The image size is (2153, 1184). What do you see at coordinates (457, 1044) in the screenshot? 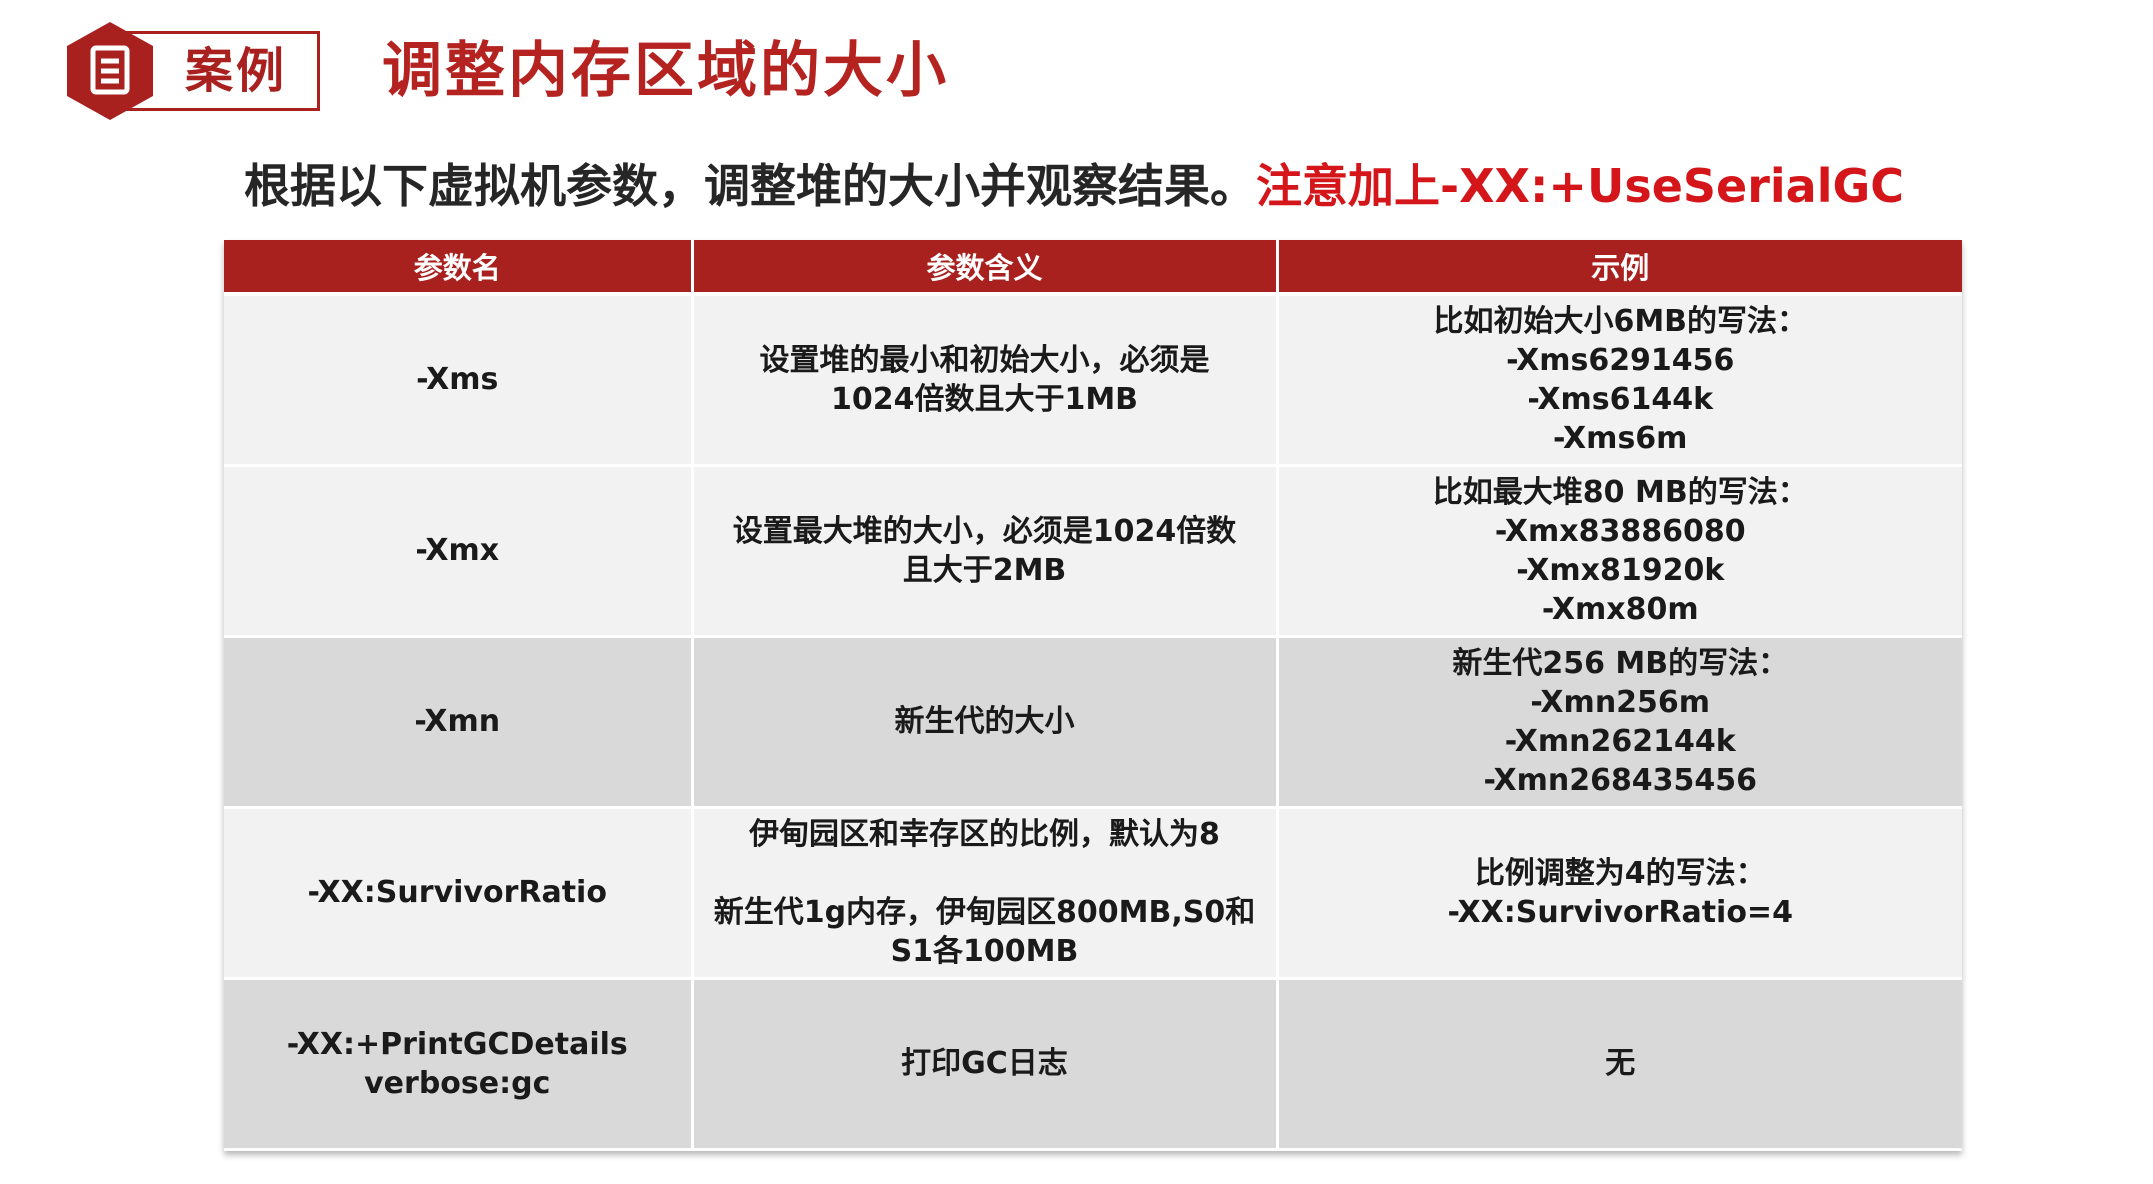
I see `param-name: -XX:+PrintGCDetails` at bounding box center [457, 1044].